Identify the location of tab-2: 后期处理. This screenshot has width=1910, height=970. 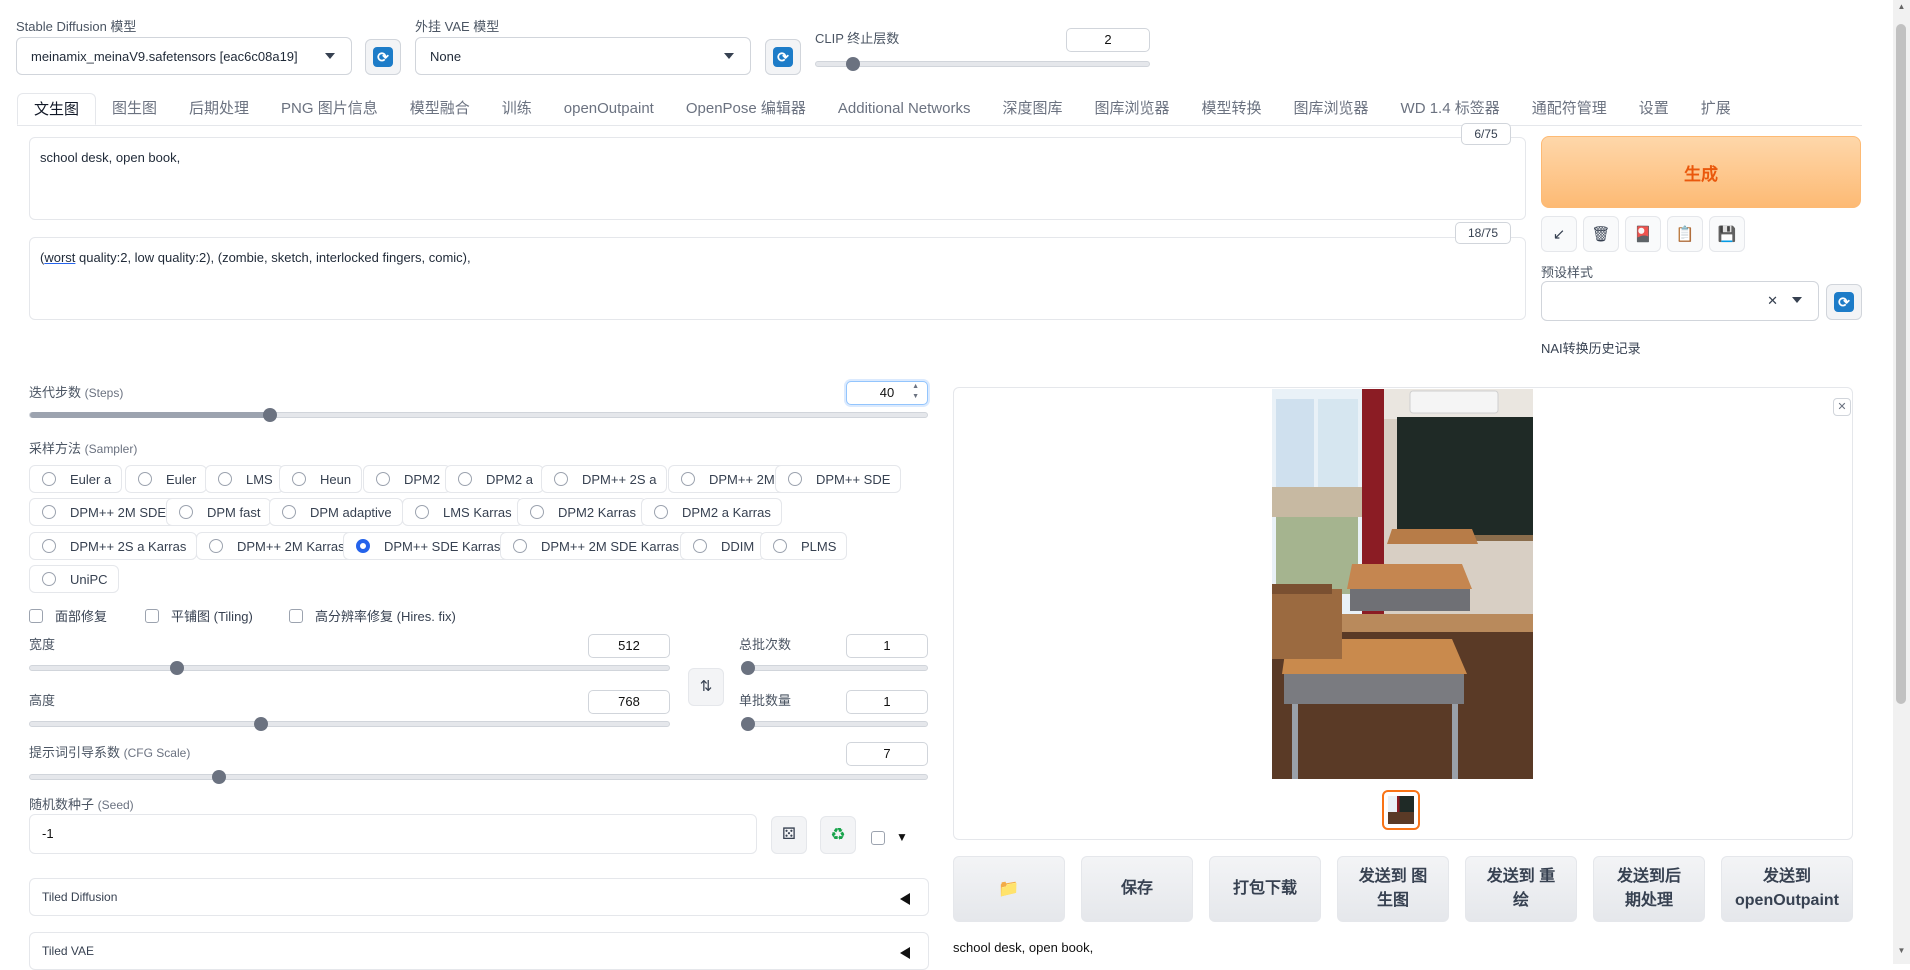
(219, 109).